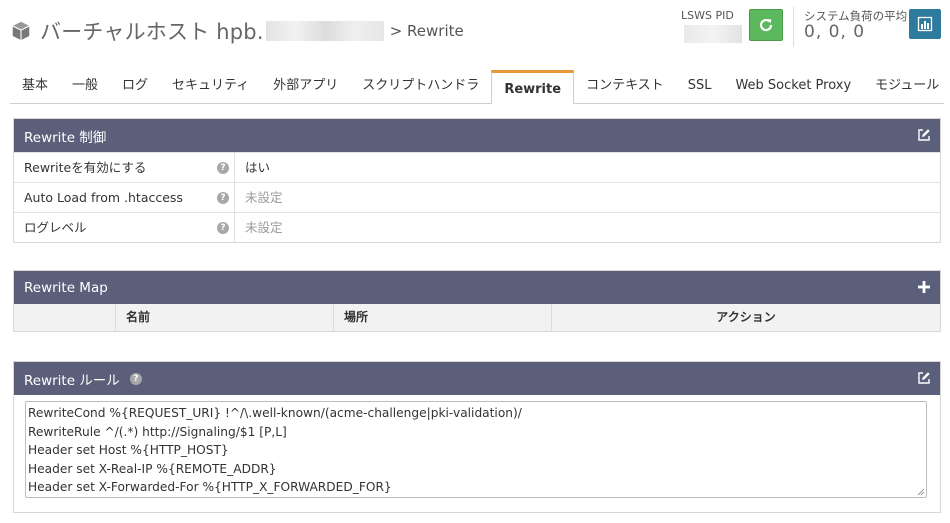 This screenshot has width=950, height=523. I want to click on redacted-hostname, so click(324, 31).